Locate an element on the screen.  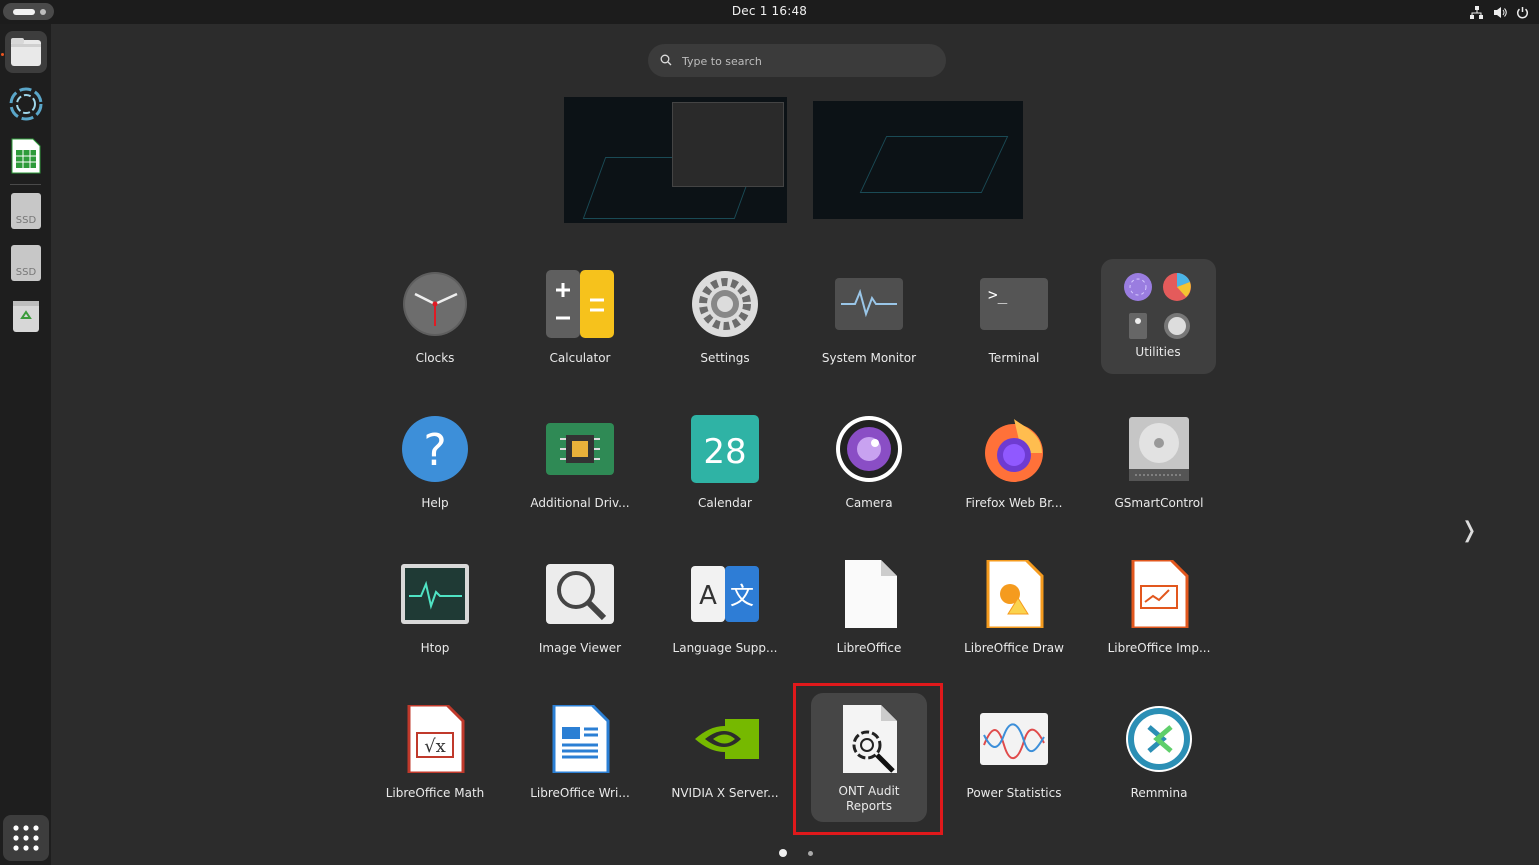
app-label: LibreOffice is located at coordinates (869, 648).